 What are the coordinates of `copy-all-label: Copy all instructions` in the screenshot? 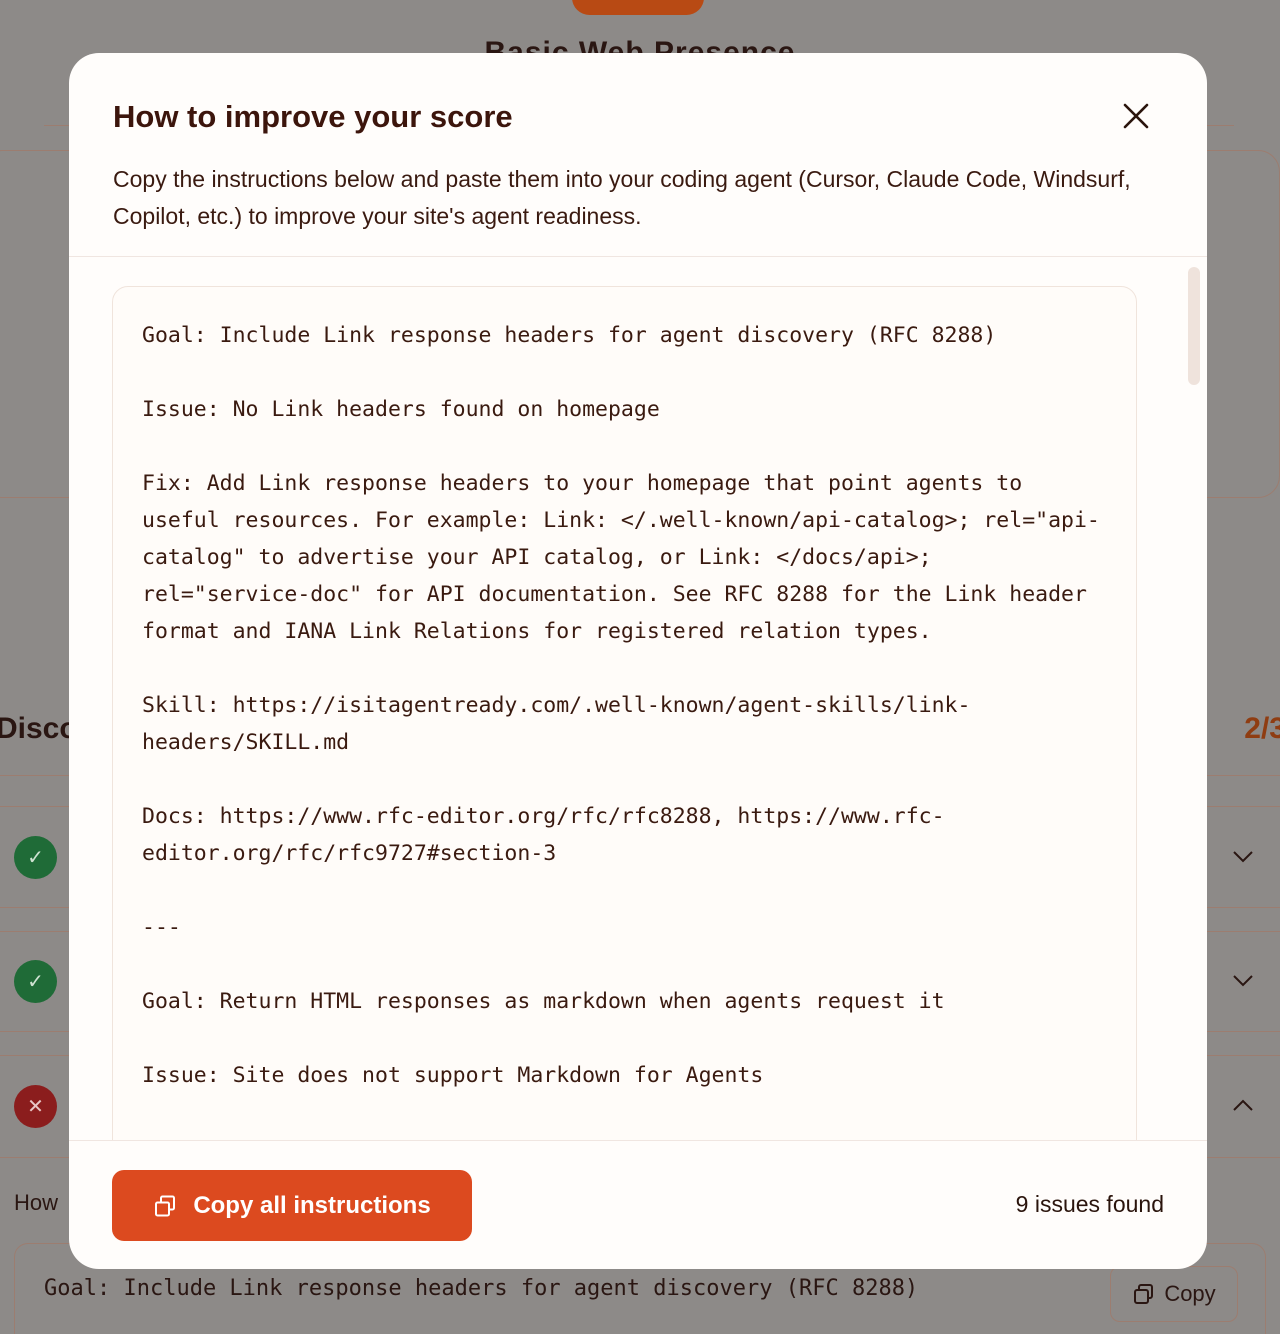 It's located at (312, 1205).